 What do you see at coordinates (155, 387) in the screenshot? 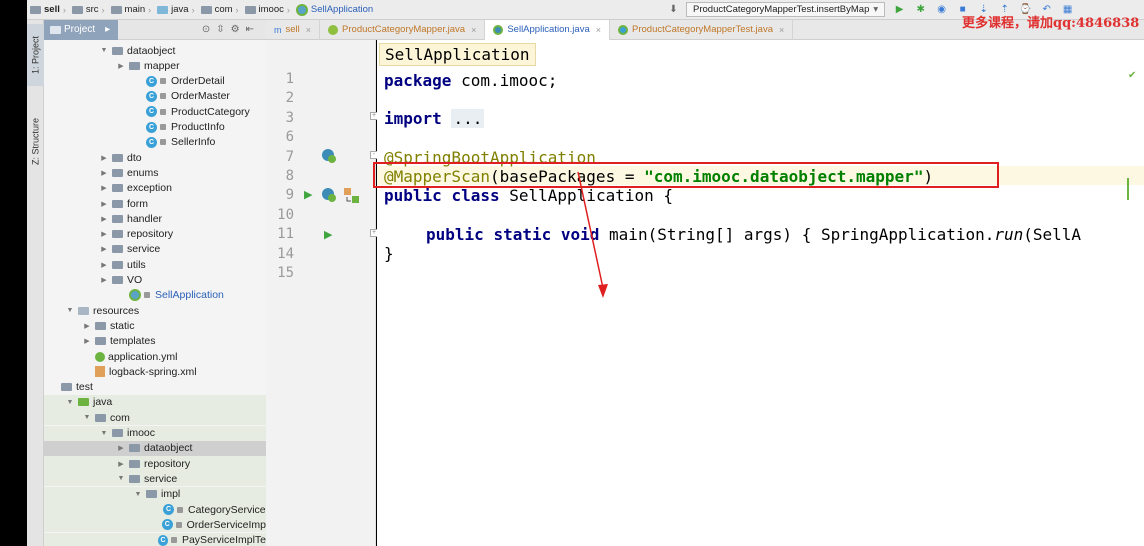
I see `tree-item: test` at bounding box center [155, 387].